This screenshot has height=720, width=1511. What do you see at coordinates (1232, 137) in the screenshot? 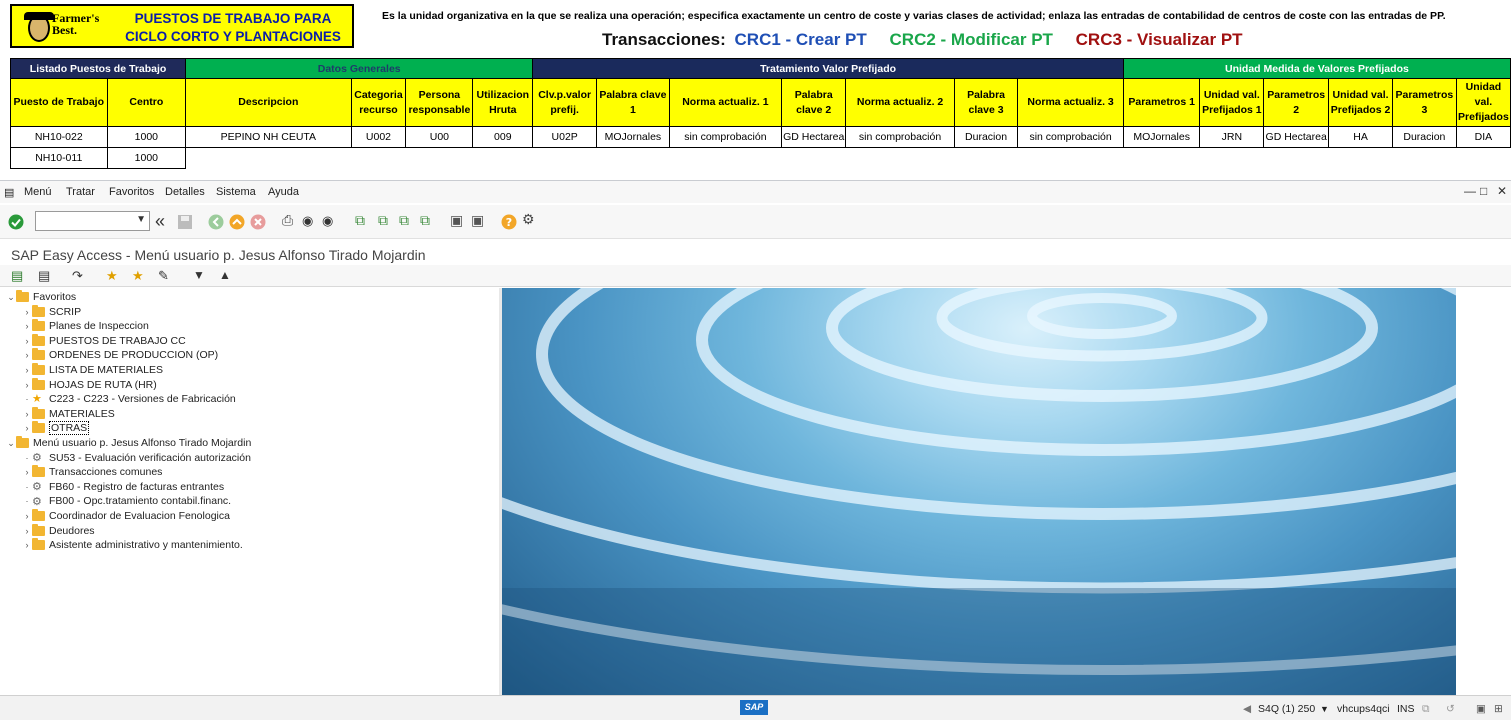
I see `table-cell: JRN` at bounding box center [1232, 137].